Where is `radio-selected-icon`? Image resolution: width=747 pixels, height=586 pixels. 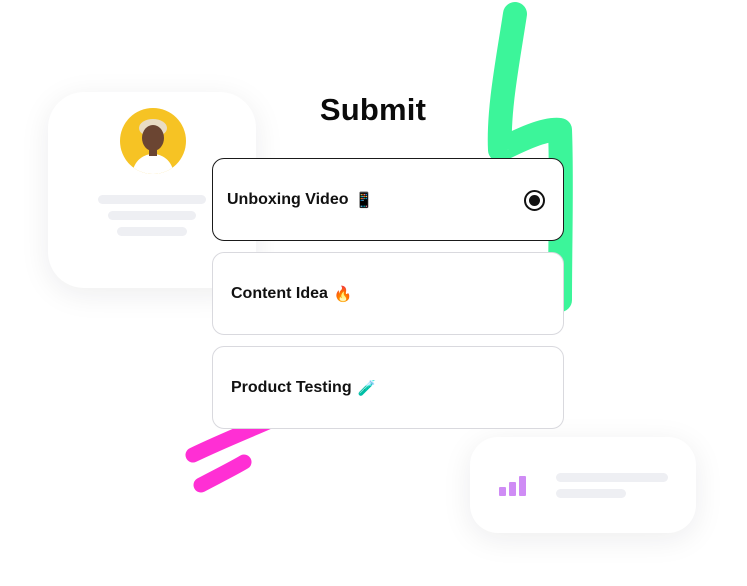 radio-selected-icon is located at coordinates (534, 200).